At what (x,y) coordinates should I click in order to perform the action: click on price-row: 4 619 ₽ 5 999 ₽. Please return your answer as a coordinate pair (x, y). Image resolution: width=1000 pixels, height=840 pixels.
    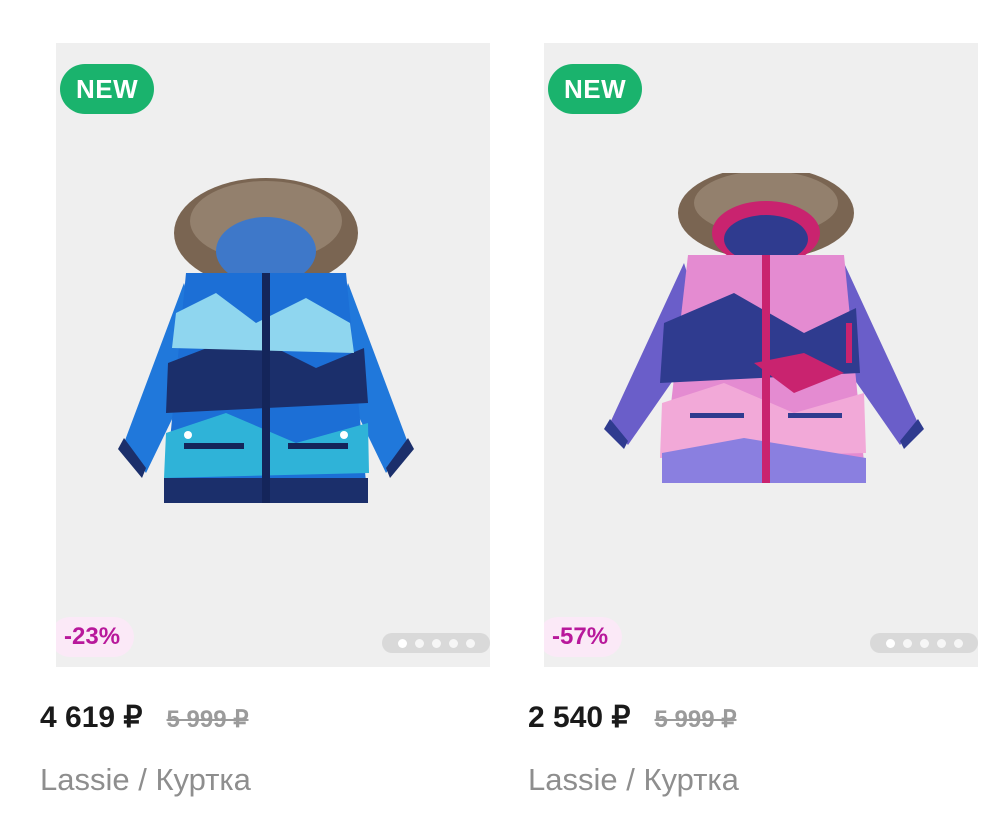
    Looking at the image, I should click on (144, 717).